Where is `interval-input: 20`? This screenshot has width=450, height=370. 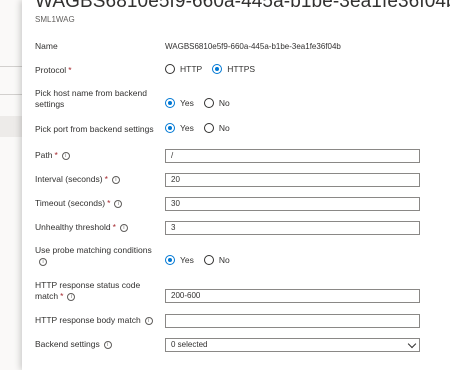 interval-input: 20 is located at coordinates (292, 180).